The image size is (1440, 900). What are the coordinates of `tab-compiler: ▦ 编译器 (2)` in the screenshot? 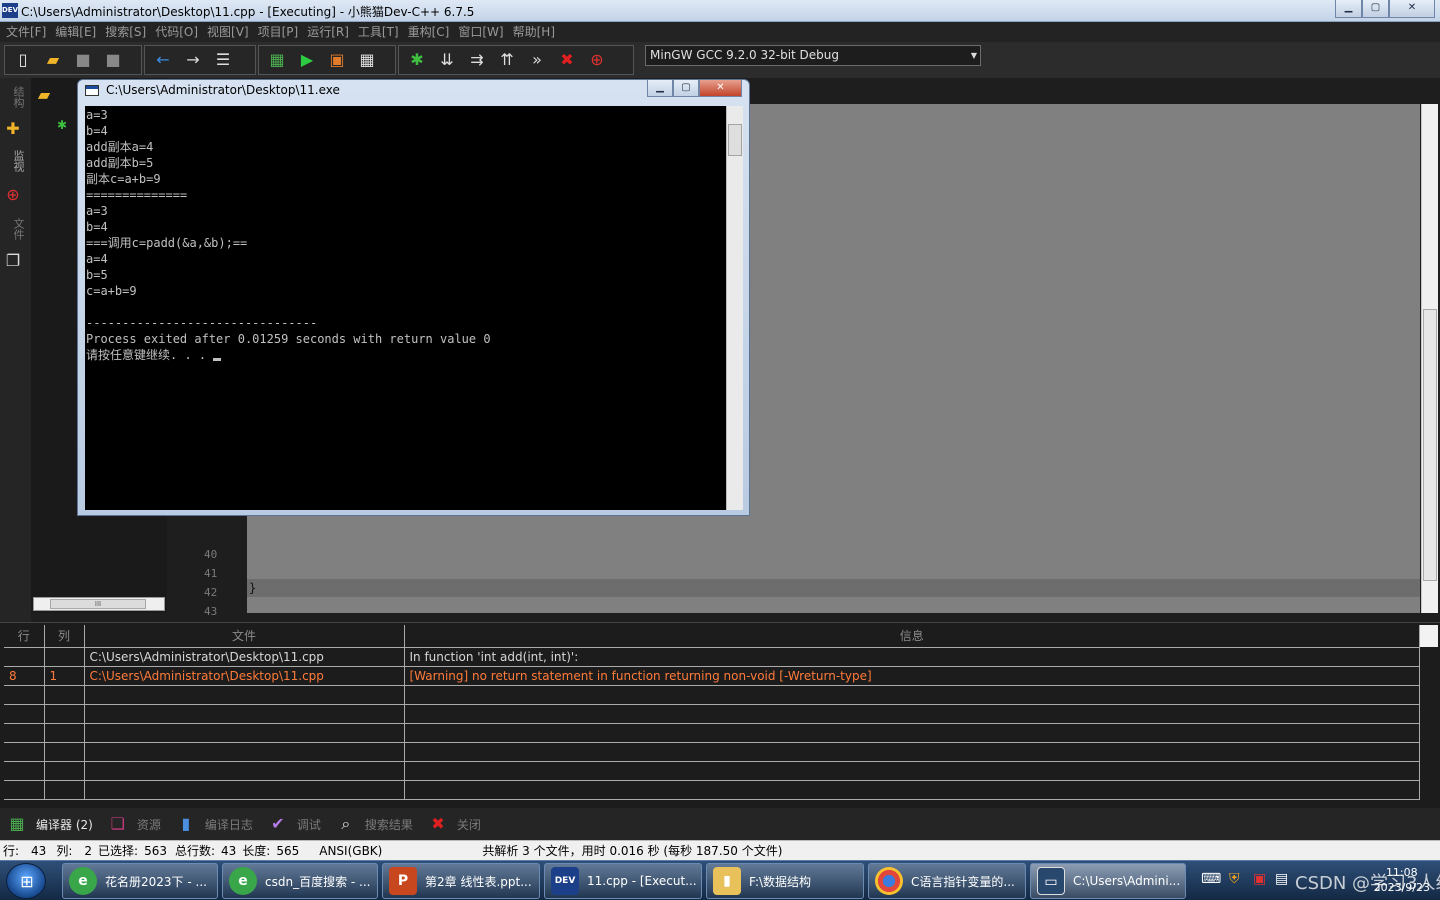 It's located at (49, 824).